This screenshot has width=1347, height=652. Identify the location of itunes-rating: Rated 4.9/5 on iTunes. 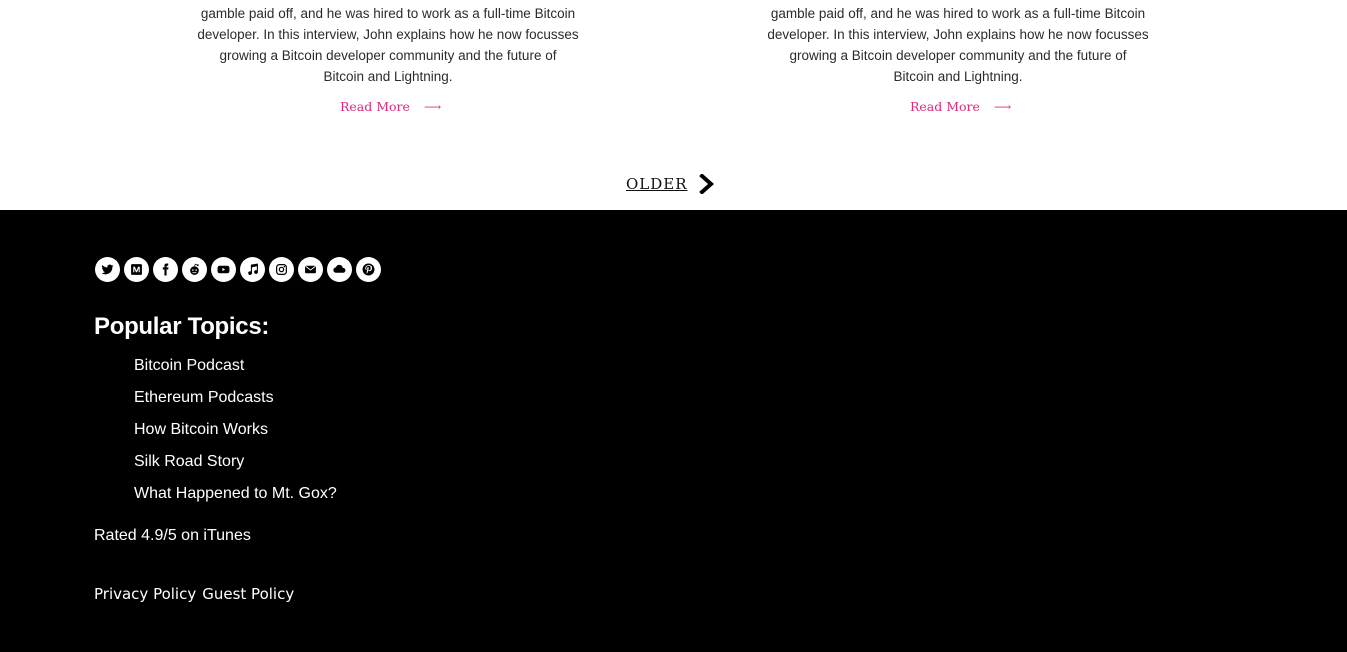
(172, 535).